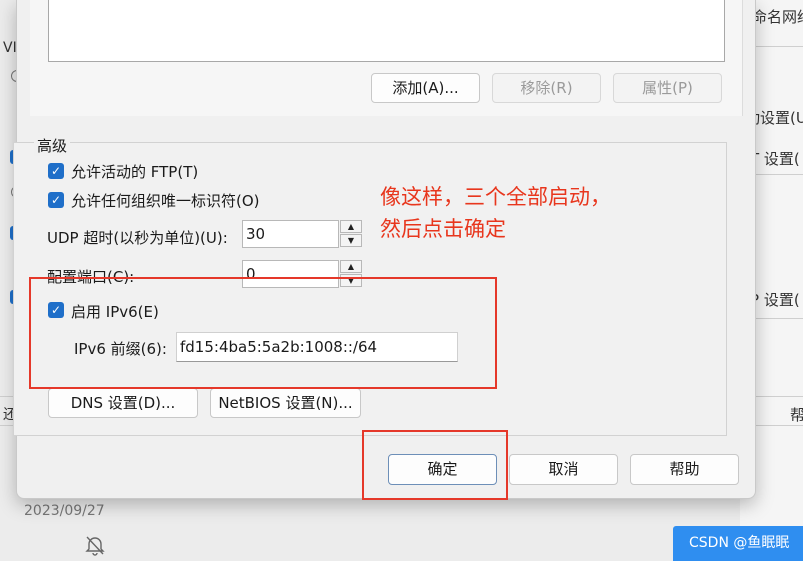 The image size is (803, 561). I want to click on ipv6-highlight-box, so click(263, 333).